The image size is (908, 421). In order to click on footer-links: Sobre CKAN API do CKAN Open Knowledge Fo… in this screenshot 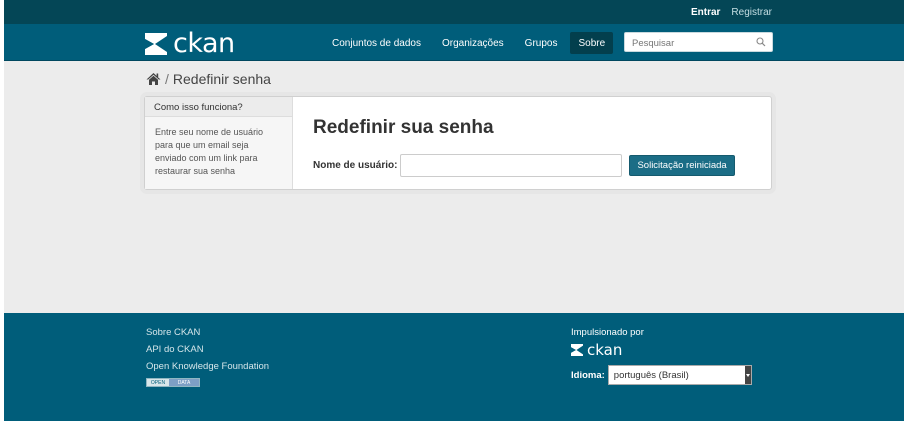, I will do `click(207, 360)`.